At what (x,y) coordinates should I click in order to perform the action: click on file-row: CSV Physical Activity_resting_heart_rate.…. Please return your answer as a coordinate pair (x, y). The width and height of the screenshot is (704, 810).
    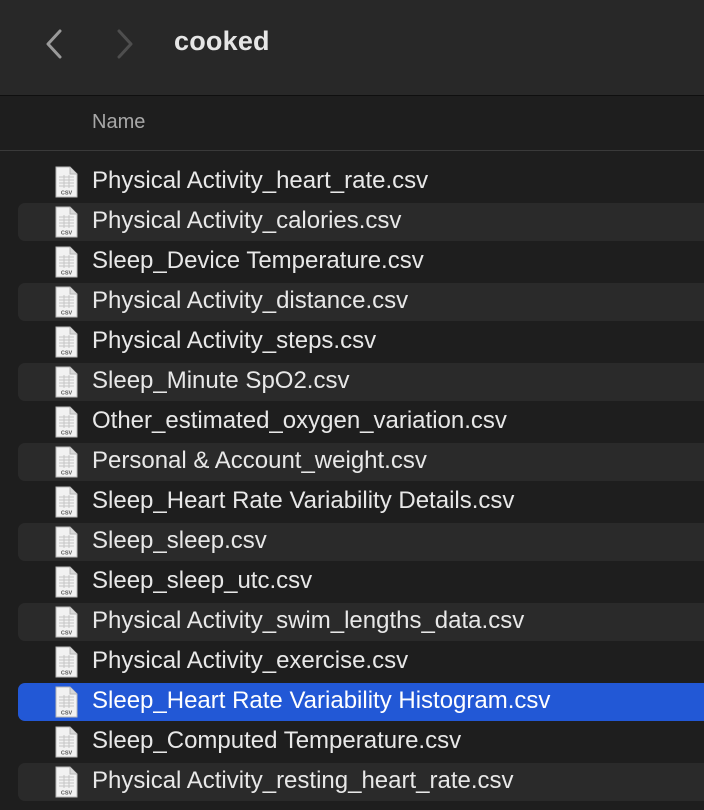
    Looking at the image, I should click on (361, 782).